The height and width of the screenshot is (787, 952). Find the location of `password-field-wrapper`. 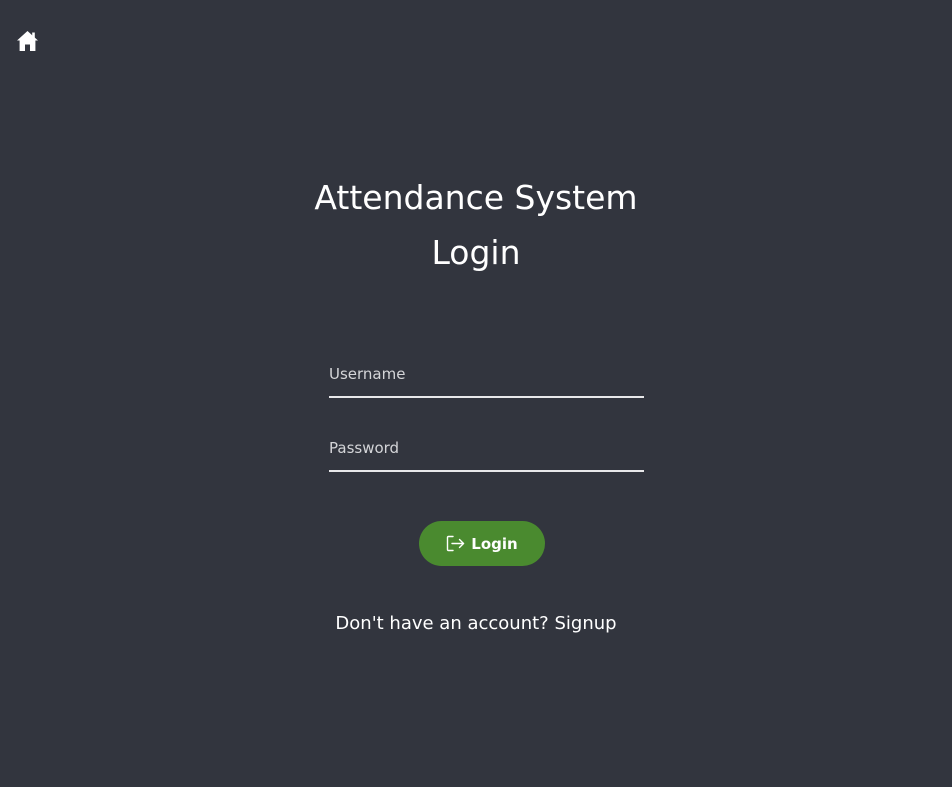

password-field-wrapper is located at coordinates (486, 453).